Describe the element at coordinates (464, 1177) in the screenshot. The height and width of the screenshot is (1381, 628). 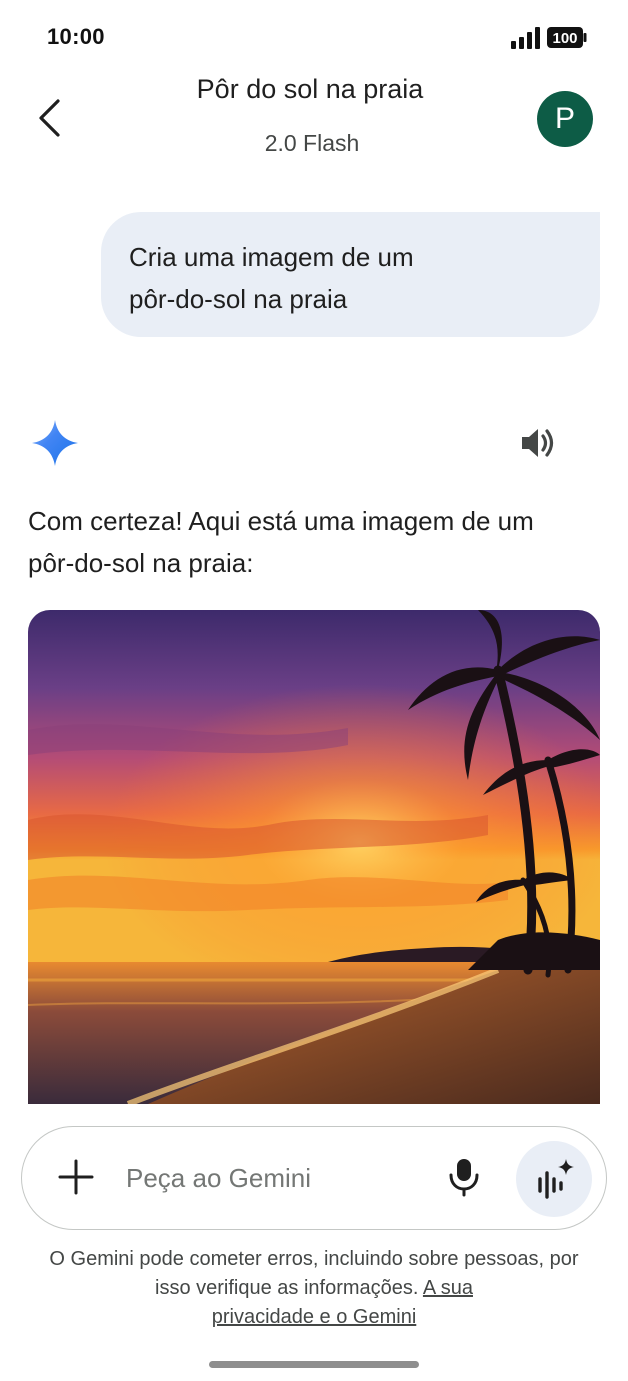
I see `mic-icon` at that location.